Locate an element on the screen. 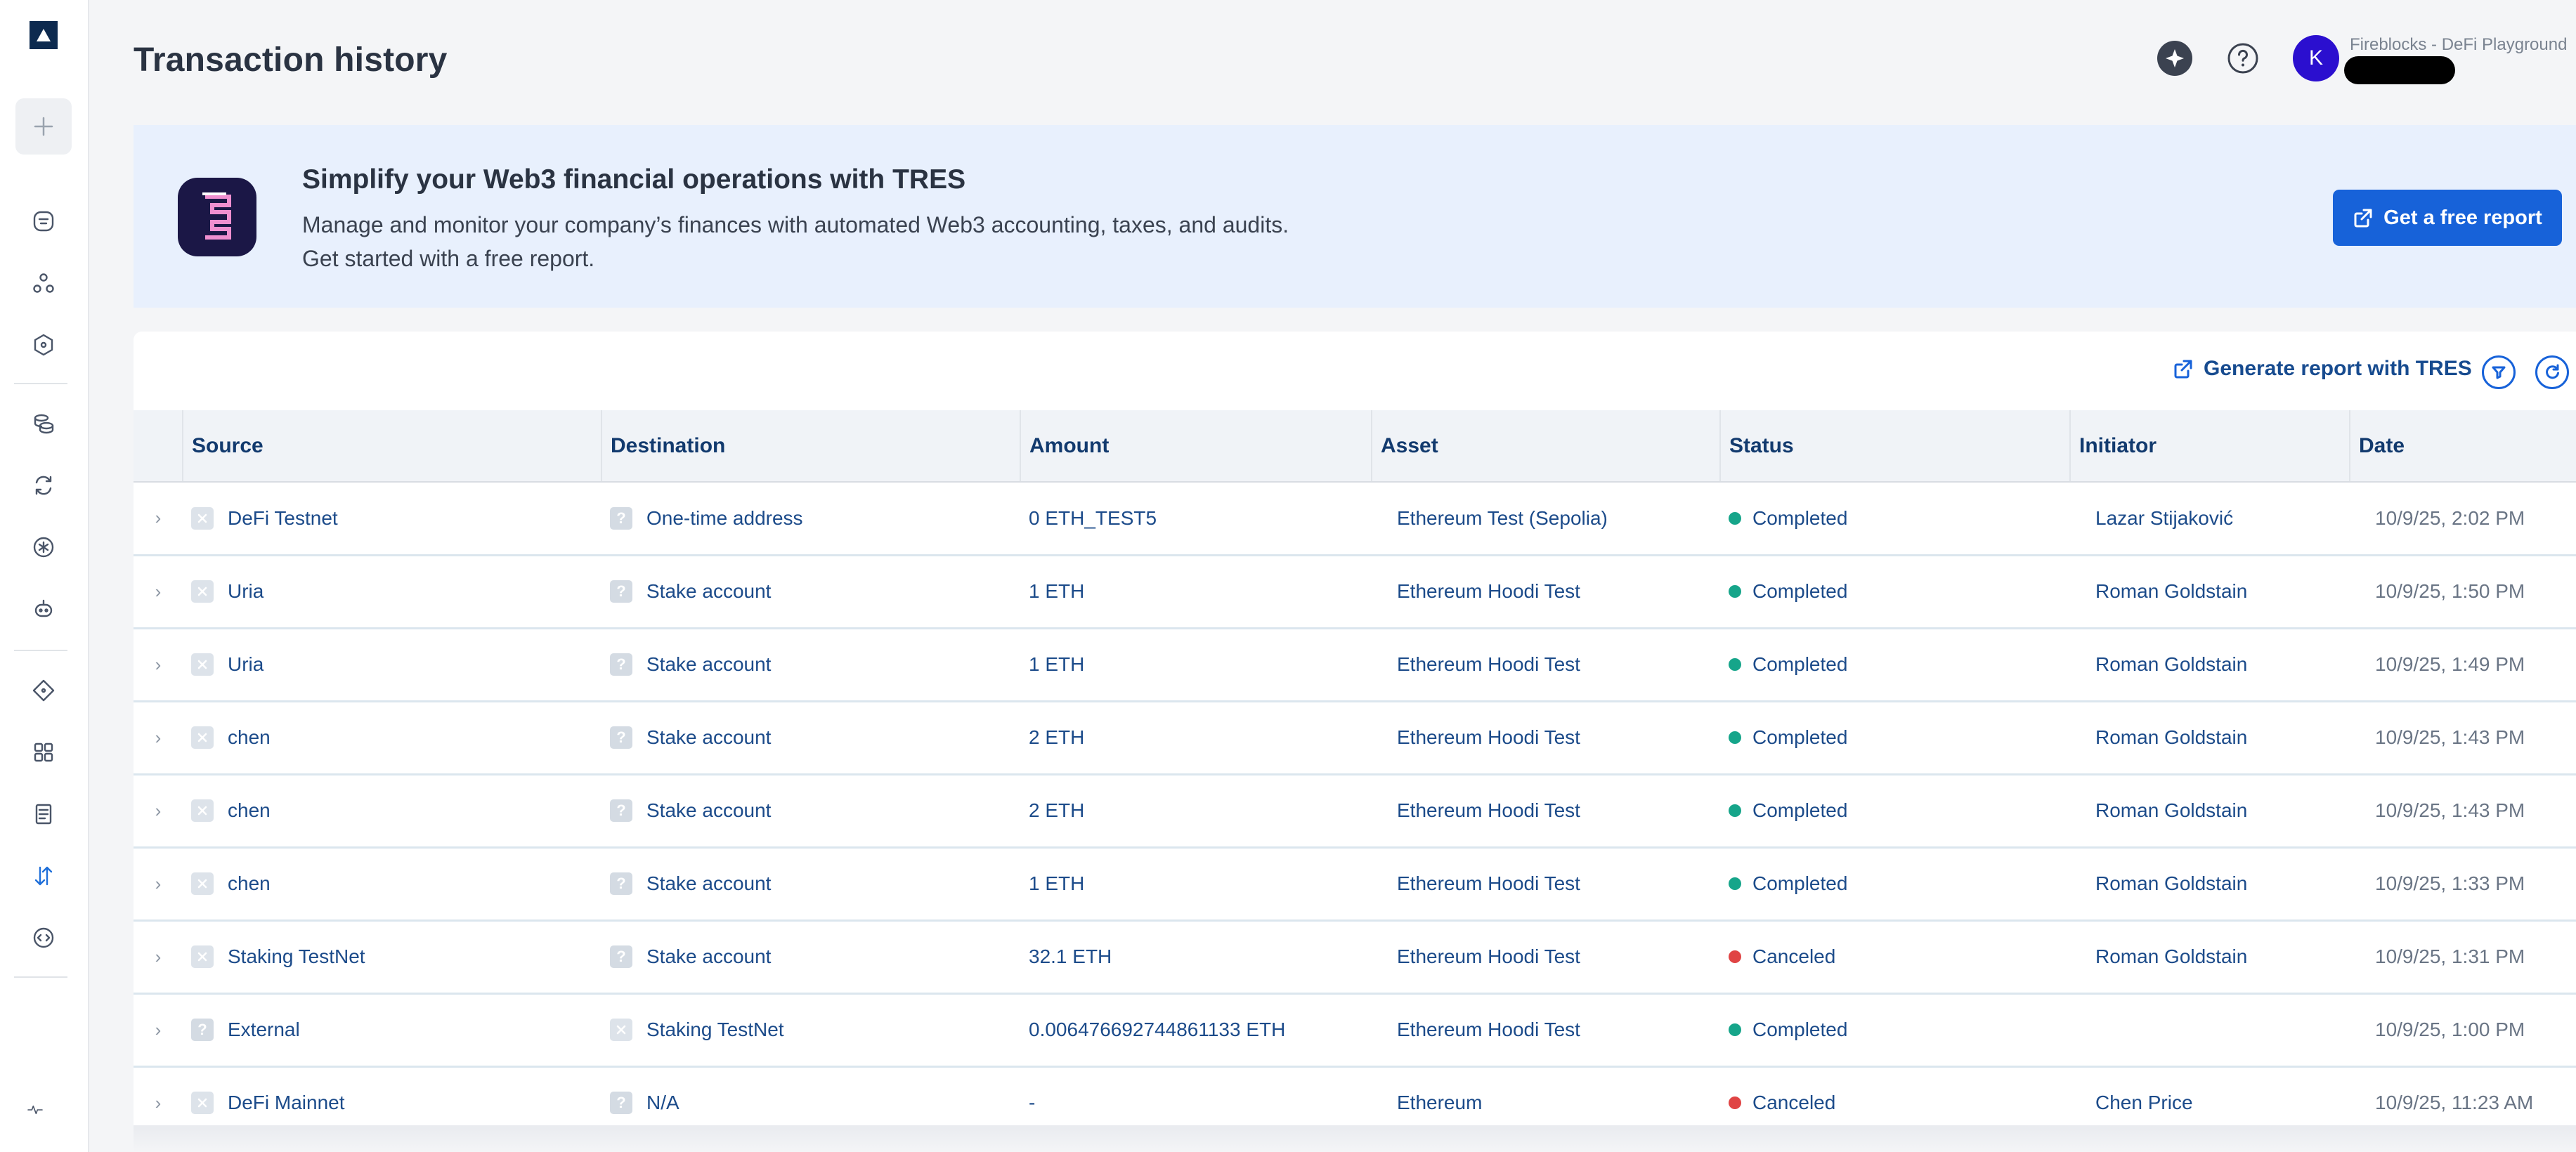 This screenshot has width=2576, height=1152. sidebar is located at coordinates (44, 576).